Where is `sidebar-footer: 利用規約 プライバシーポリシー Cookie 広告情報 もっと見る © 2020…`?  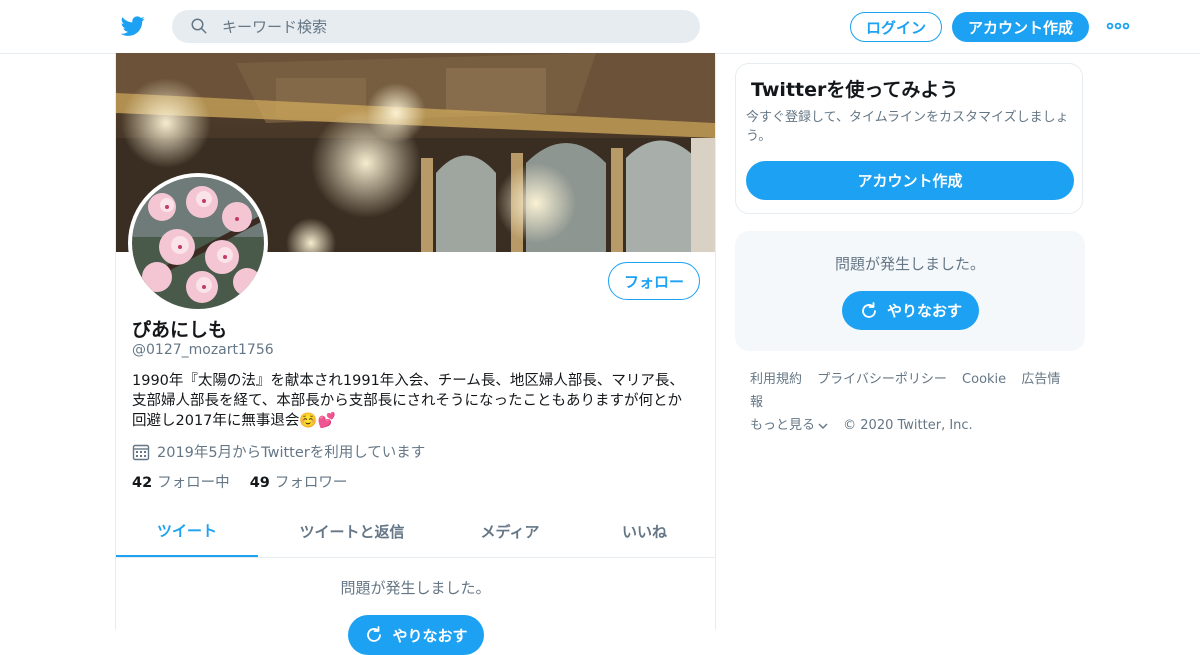
sidebar-footer: 利用規約 プライバシーポリシー Cookie 広告情報 もっと見る © 2020… is located at coordinates (915, 402).